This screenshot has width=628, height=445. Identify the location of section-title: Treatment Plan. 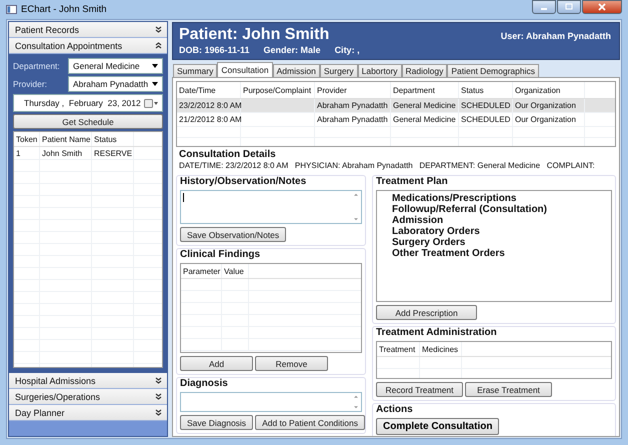
(412, 181).